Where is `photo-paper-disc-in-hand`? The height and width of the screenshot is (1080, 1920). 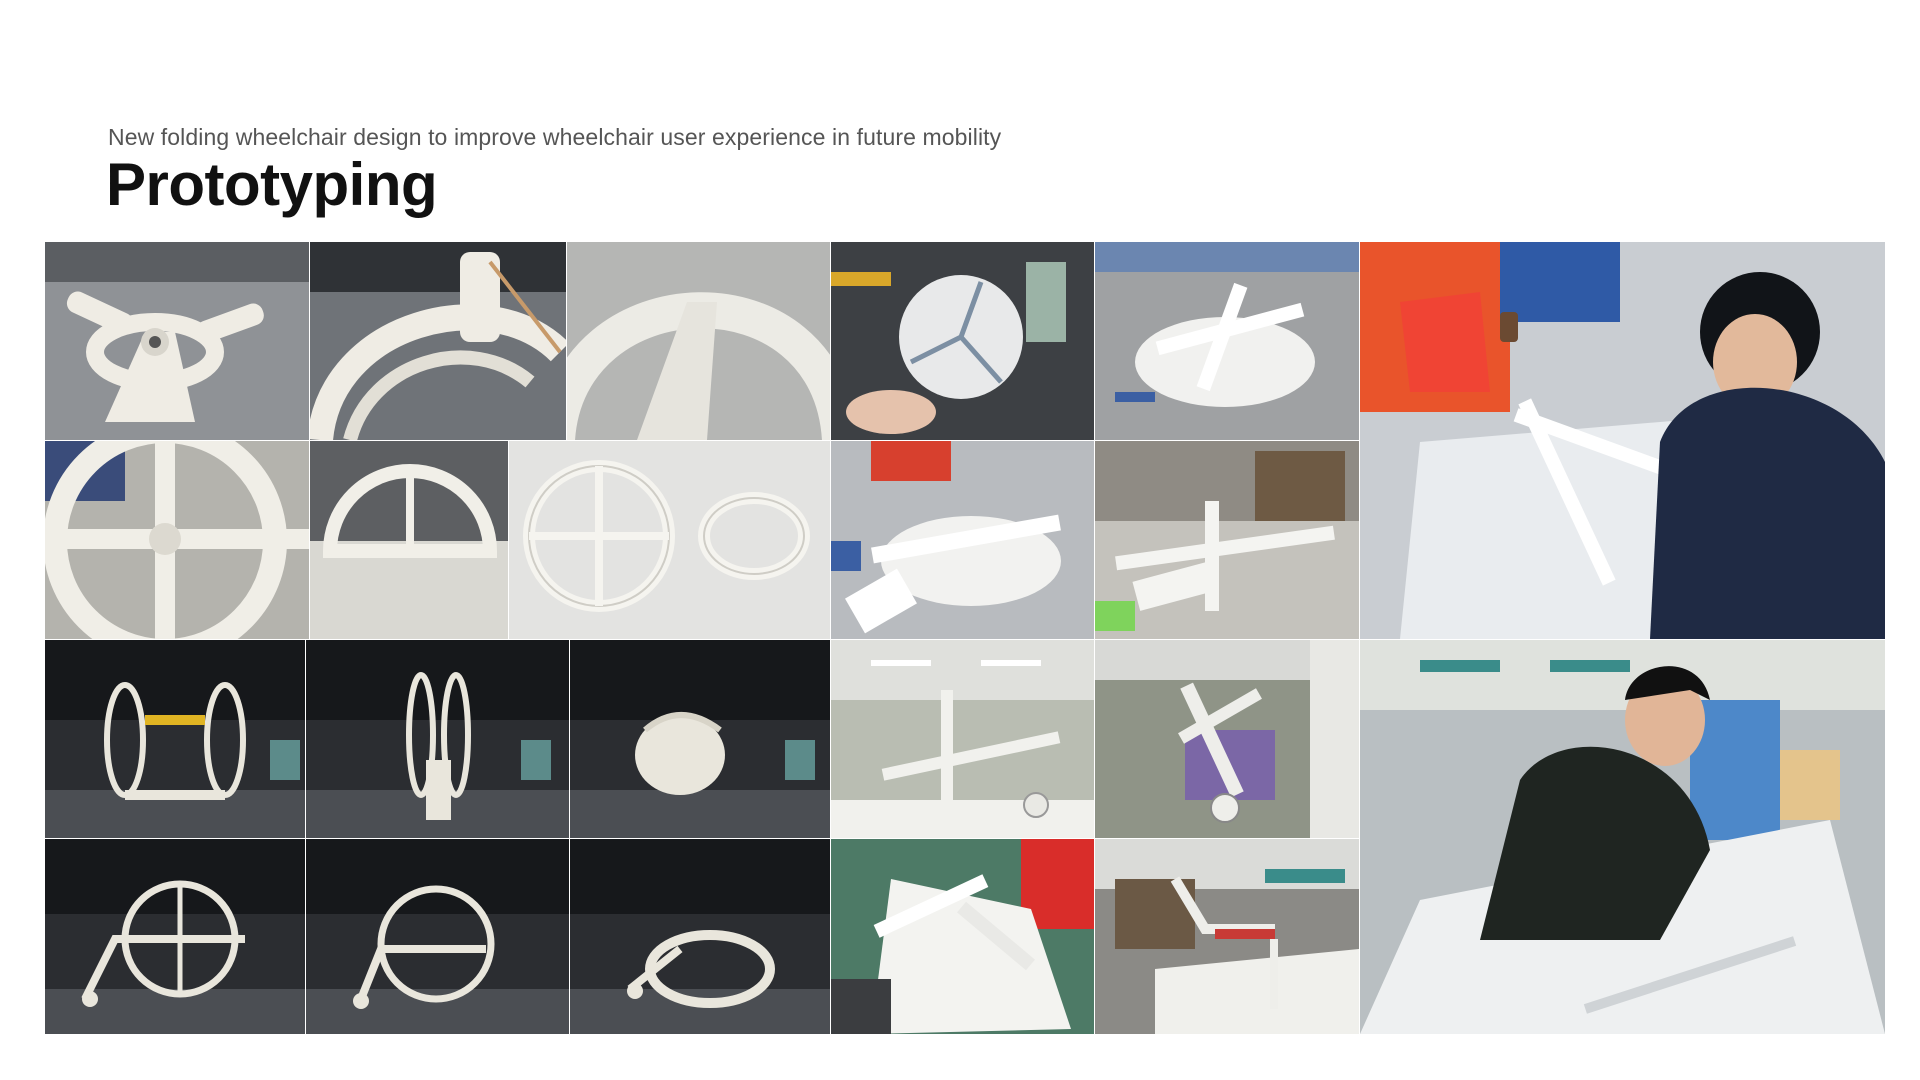
photo-paper-disc-in-hand is located at coordinates (962, 341).